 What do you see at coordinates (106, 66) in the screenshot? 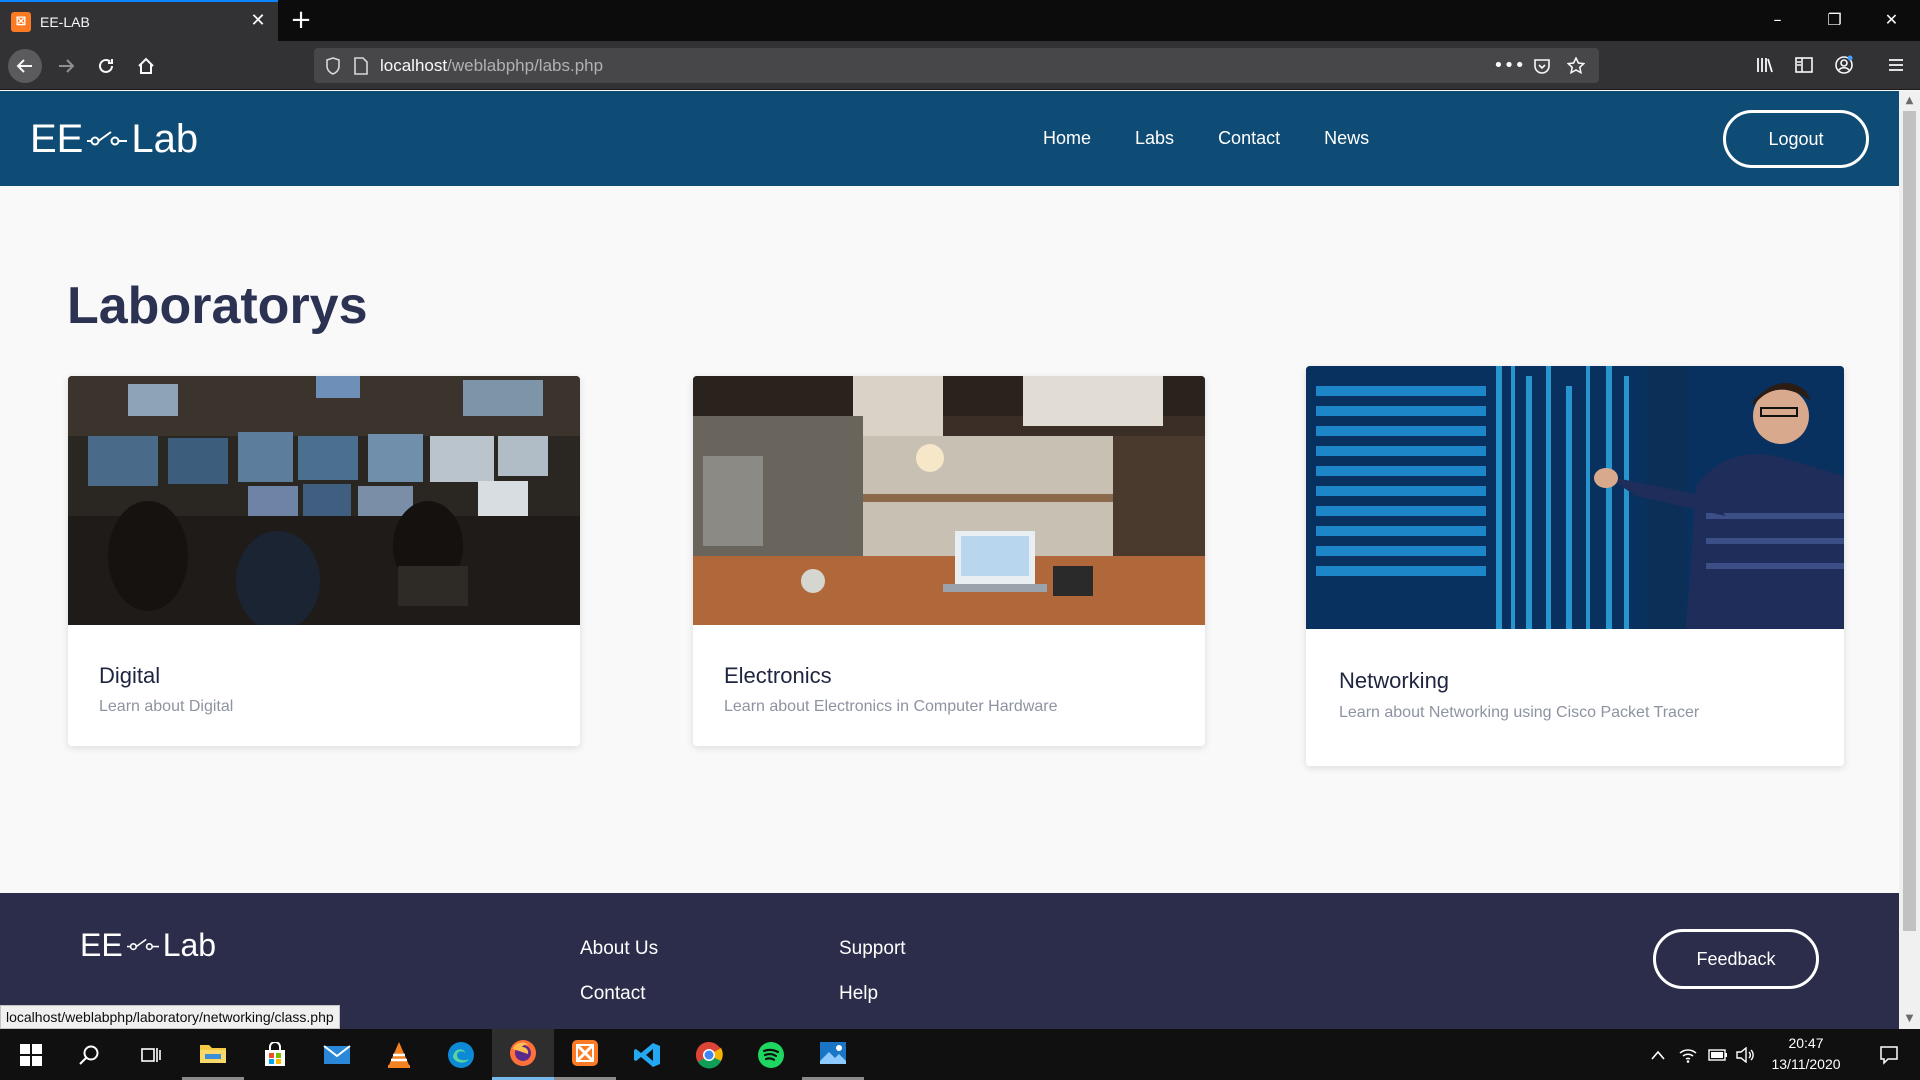
I see `reload-icon` at bounding box center [106, 66].